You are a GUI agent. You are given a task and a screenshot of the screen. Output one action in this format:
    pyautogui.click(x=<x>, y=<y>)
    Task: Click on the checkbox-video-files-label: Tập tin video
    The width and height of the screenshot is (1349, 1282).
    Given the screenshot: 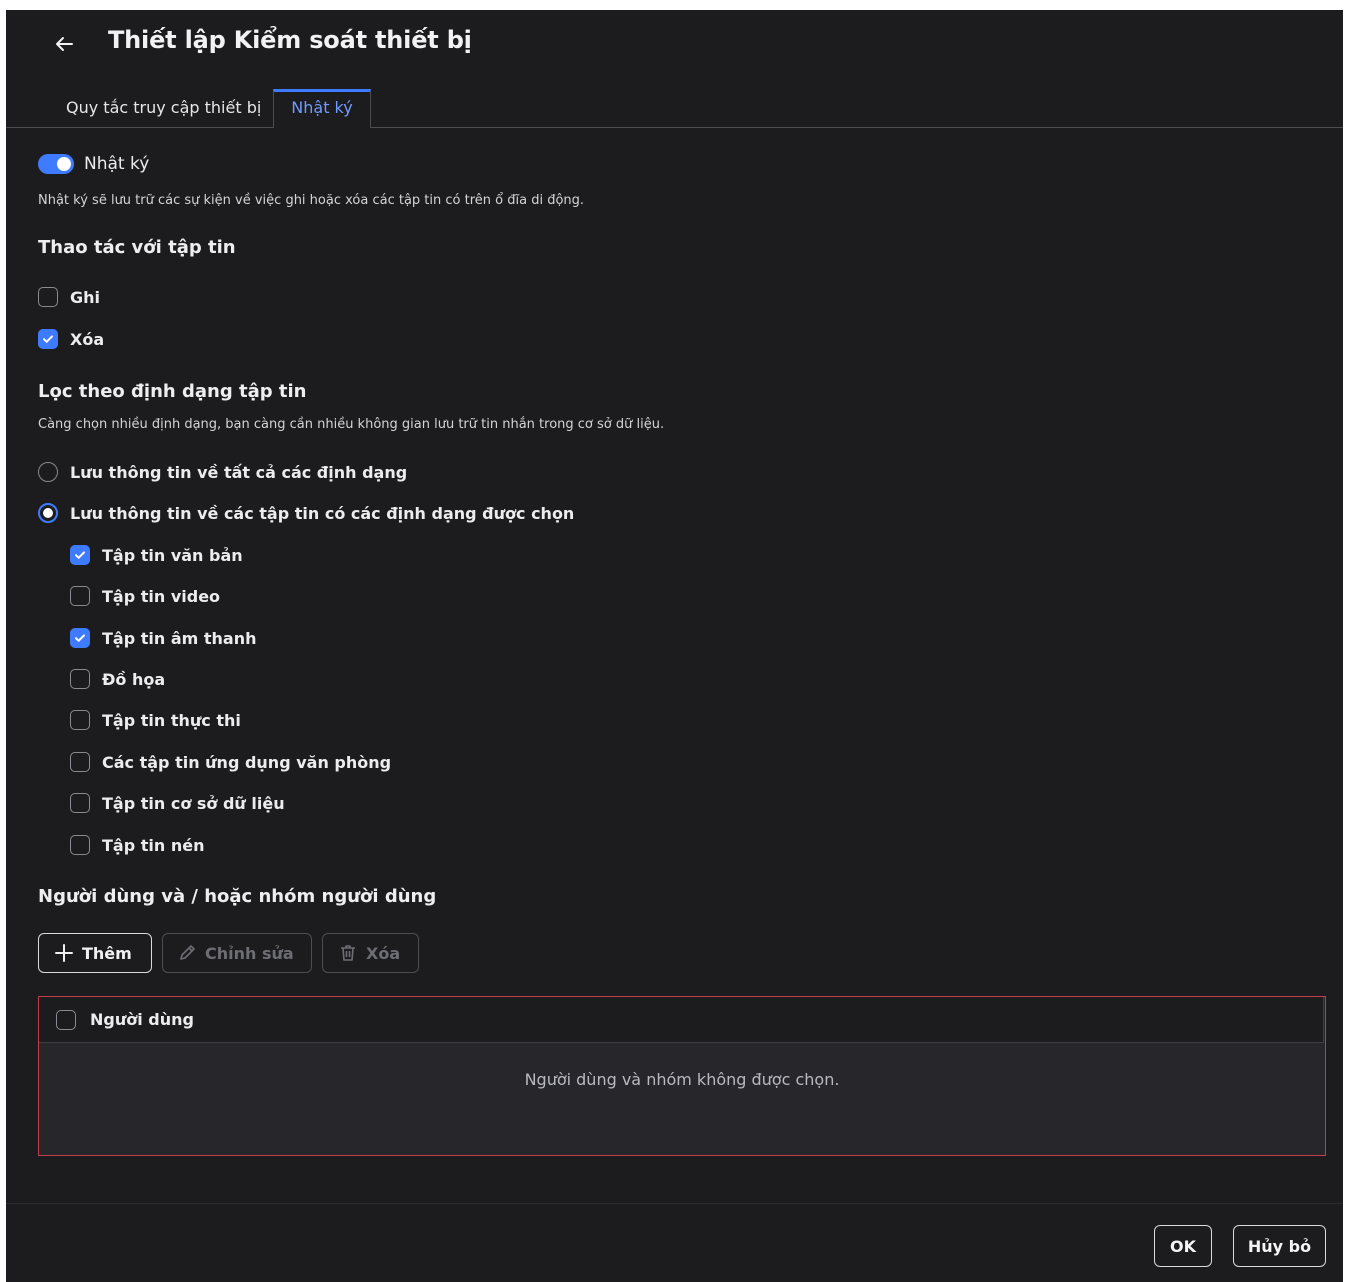 What is the action you would take?
    pyautogui.click(x=161, y=596)
    